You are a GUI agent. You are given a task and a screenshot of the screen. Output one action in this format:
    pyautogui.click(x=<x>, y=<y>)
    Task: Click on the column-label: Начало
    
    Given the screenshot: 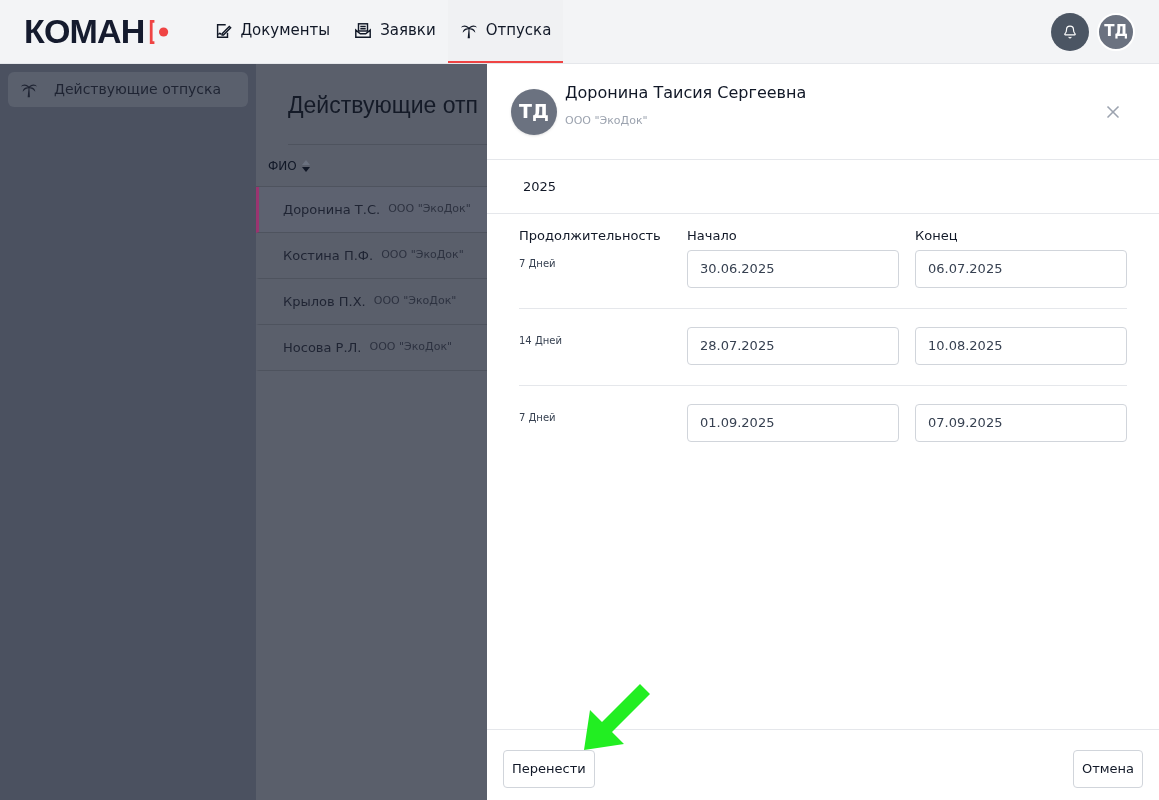 What is the action you would take?
    pyautogui.click(x=712, y=236)
    